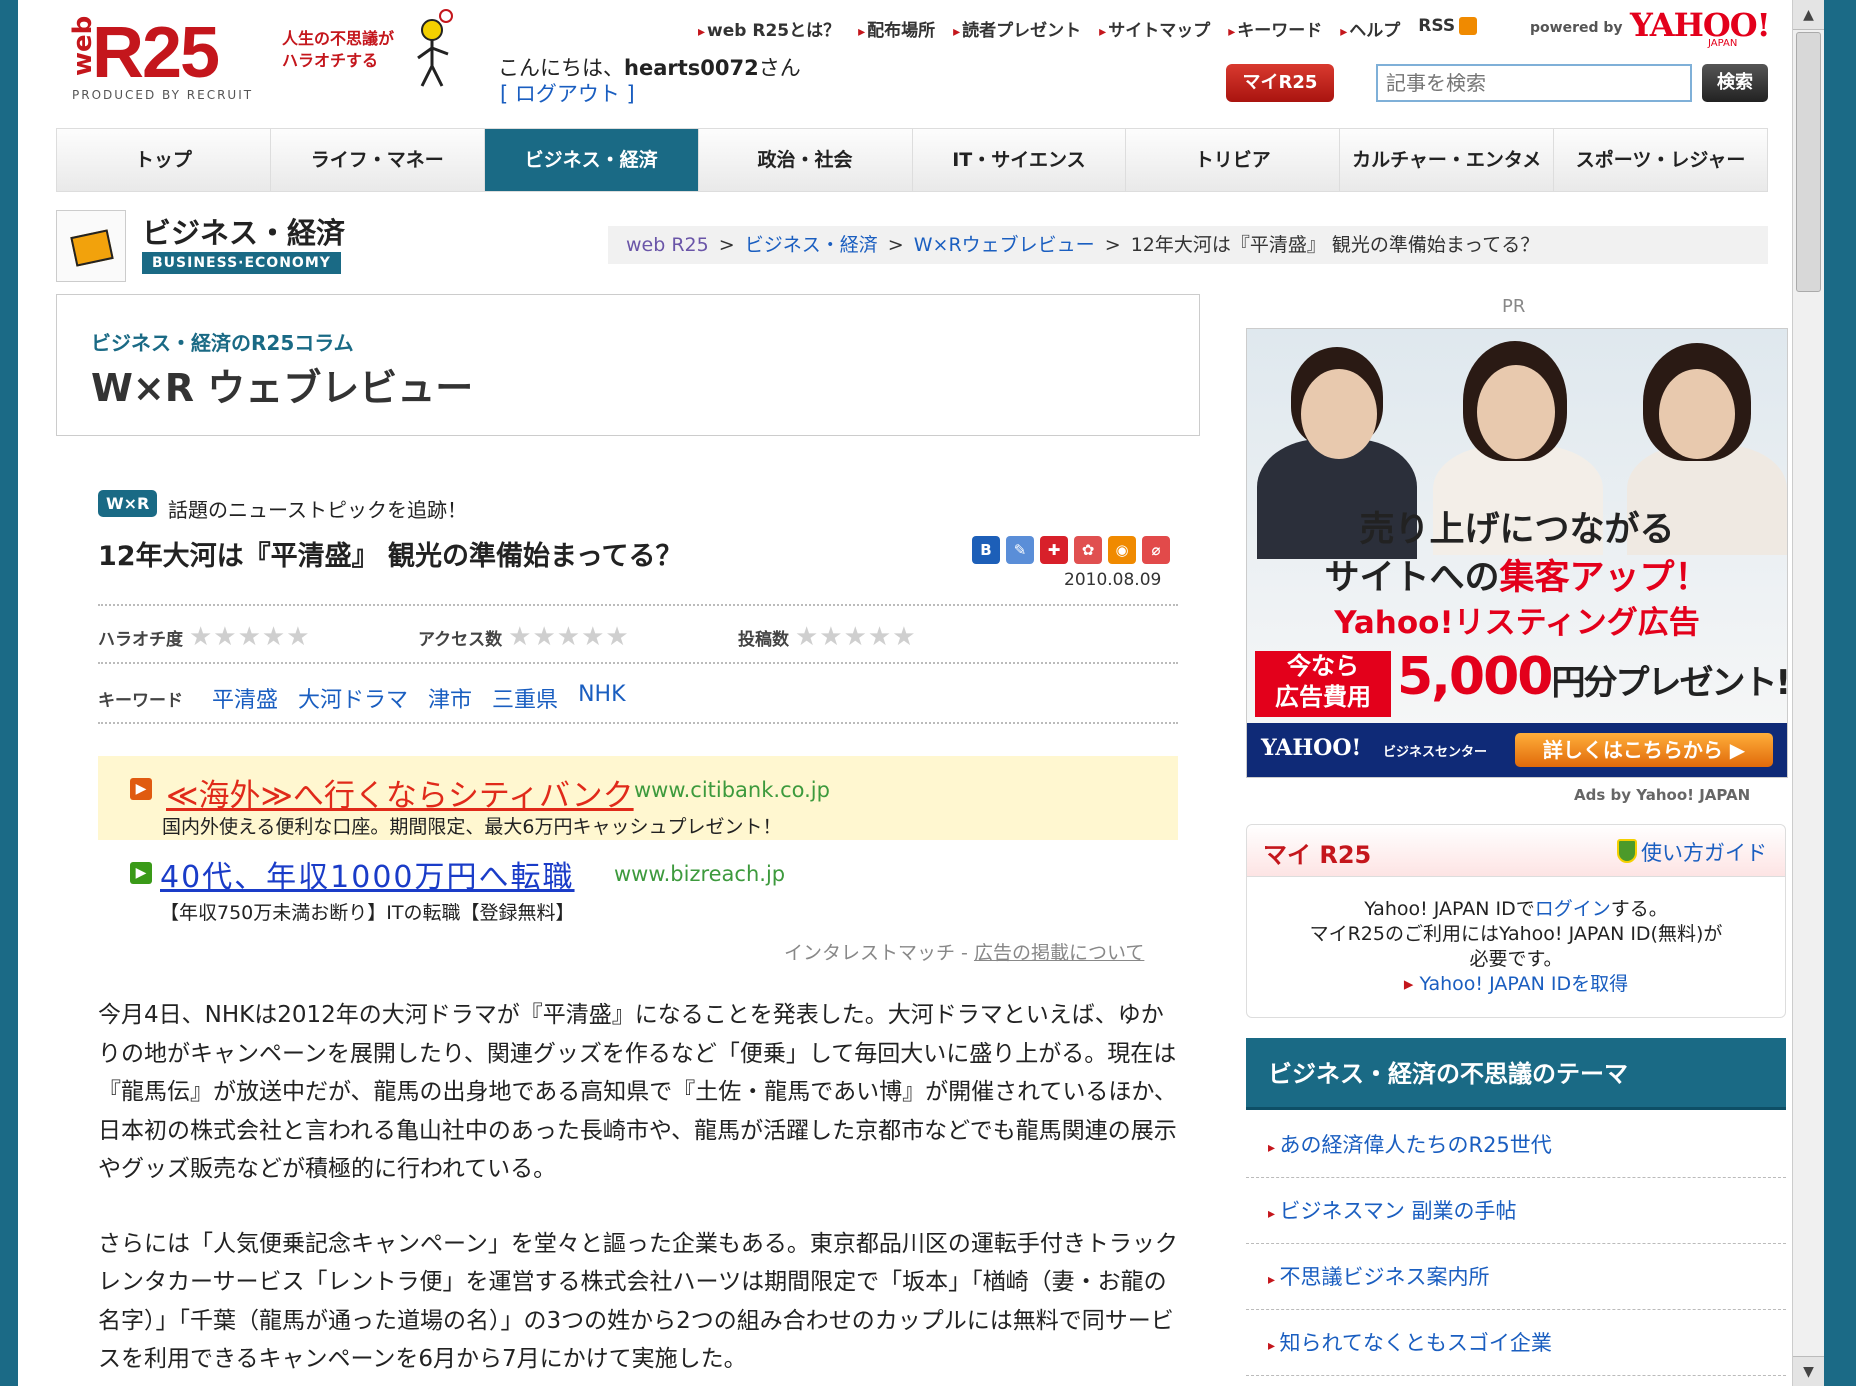 The image size is (1856, 1386). Describe the element at coordinates (1534, 83) in the screenshot. I see `search-input` at that location.